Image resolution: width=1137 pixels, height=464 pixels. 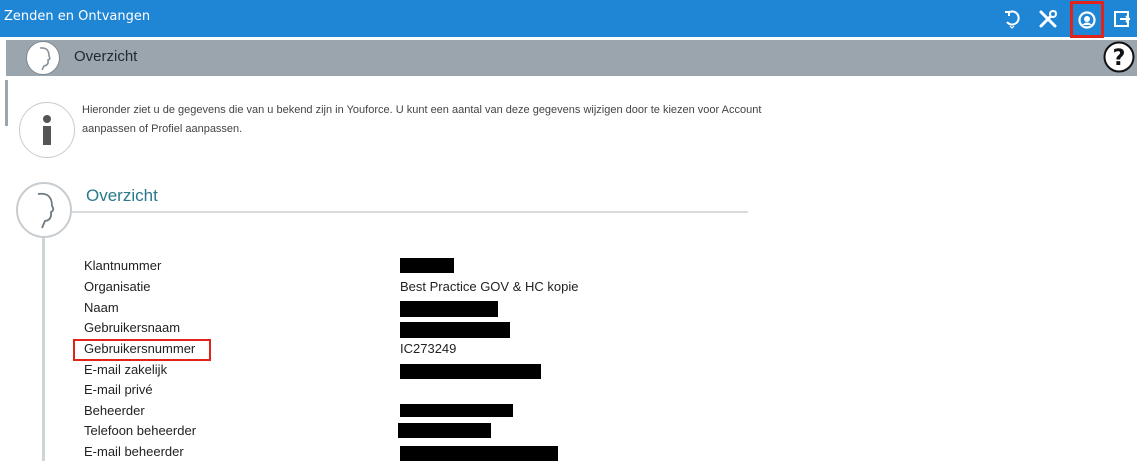 What do you see at coordinates (1012, 19) in the screenshot?
I see `refresh-icon` at bounding box center [1012, 19].